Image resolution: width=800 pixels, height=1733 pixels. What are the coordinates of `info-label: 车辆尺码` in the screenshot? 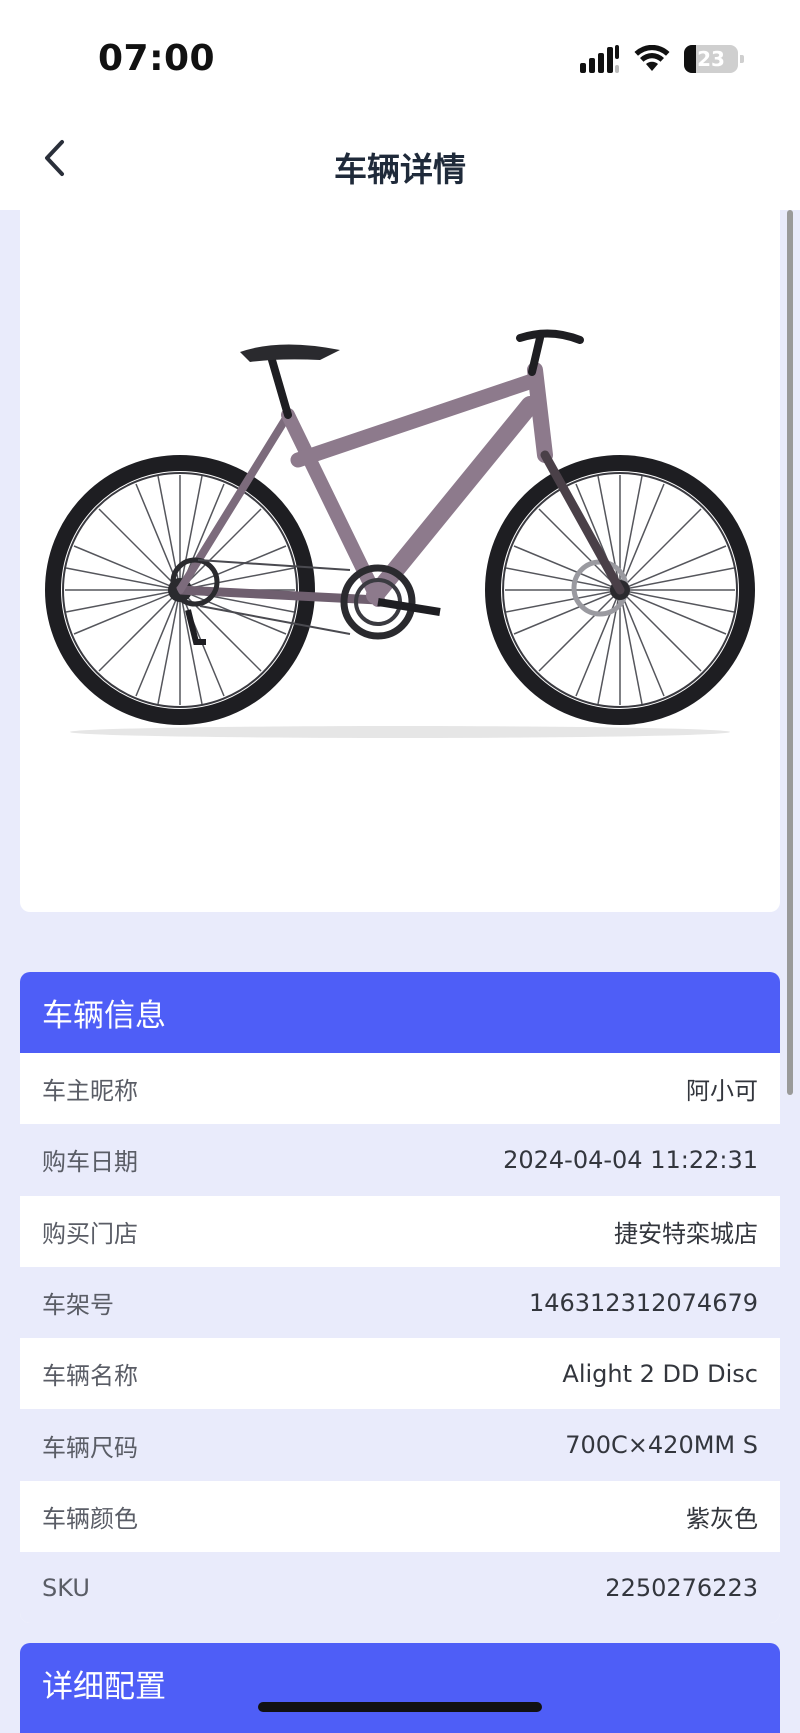 It's located at (90, 1447).